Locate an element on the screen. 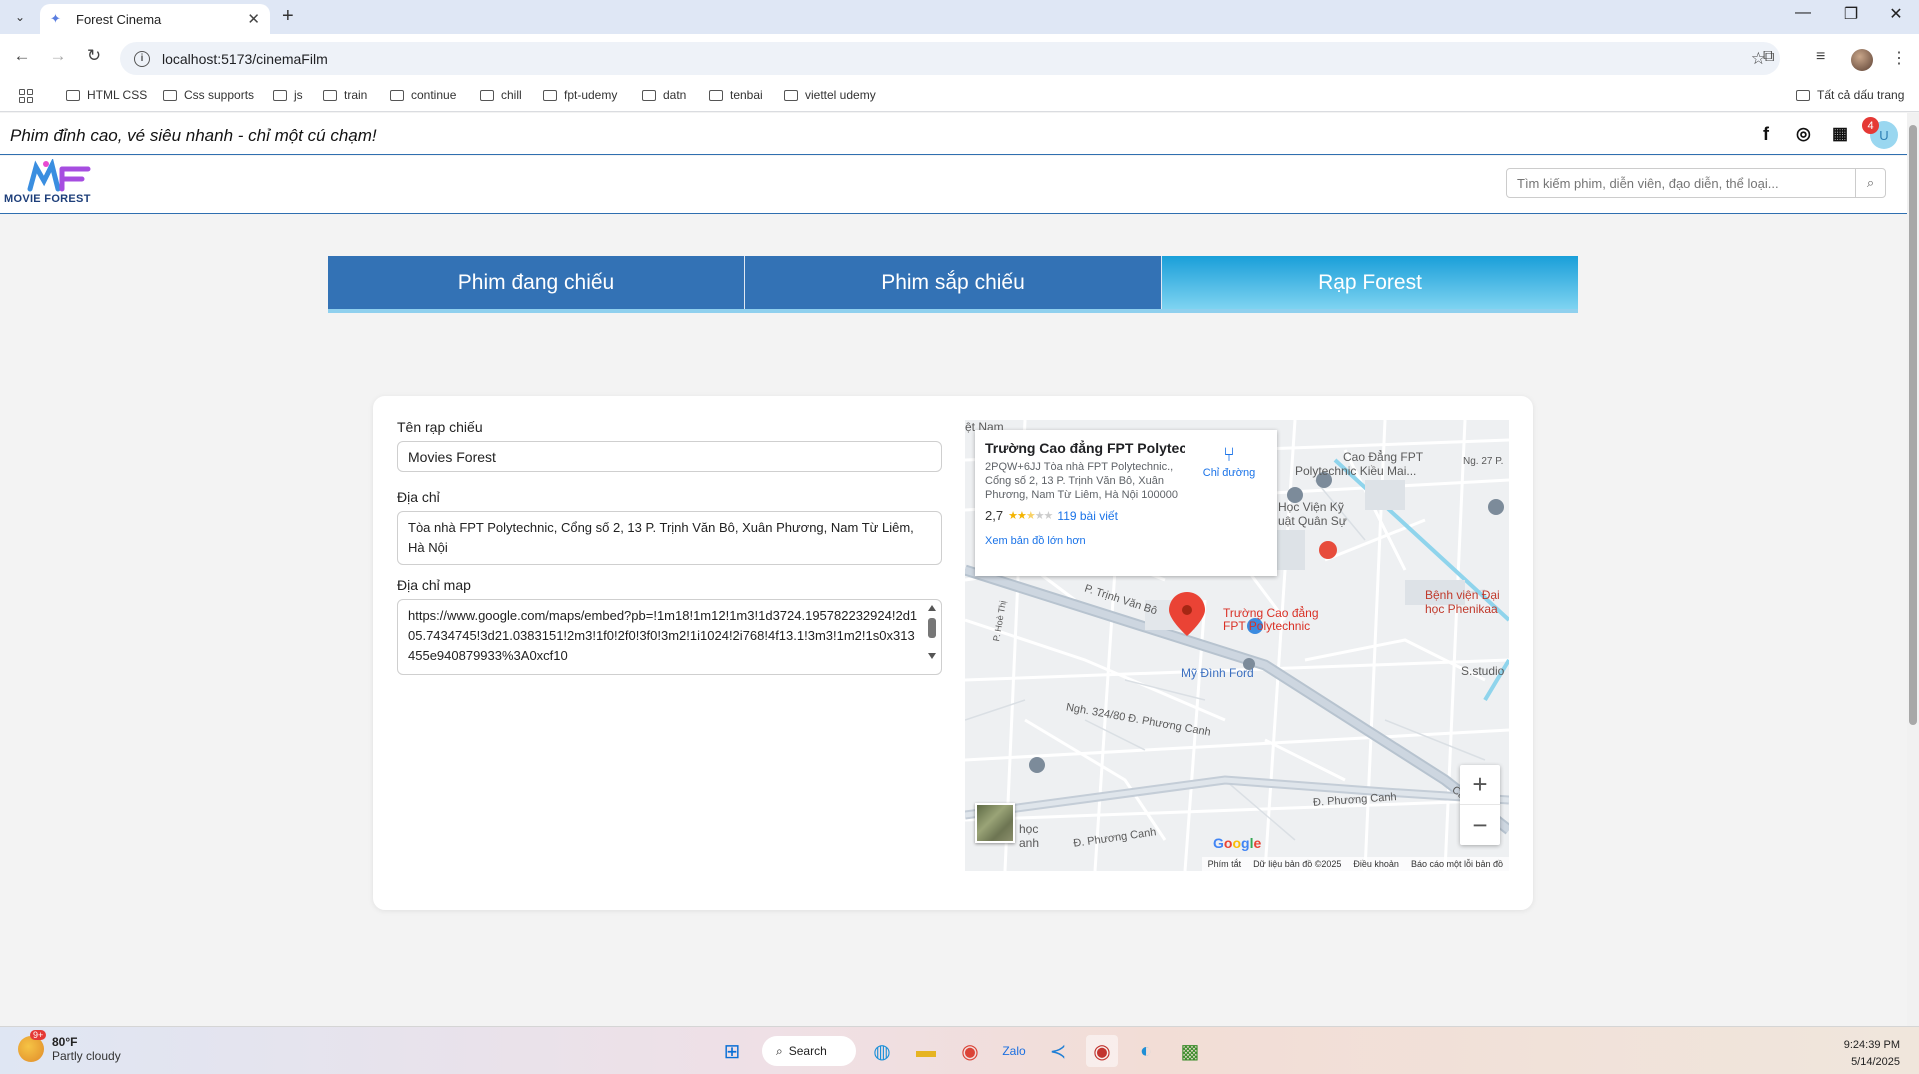 This screenshot has width=1919, height=1074. windows-start-icon: ⊞ is located at coordinates (732, 1051).